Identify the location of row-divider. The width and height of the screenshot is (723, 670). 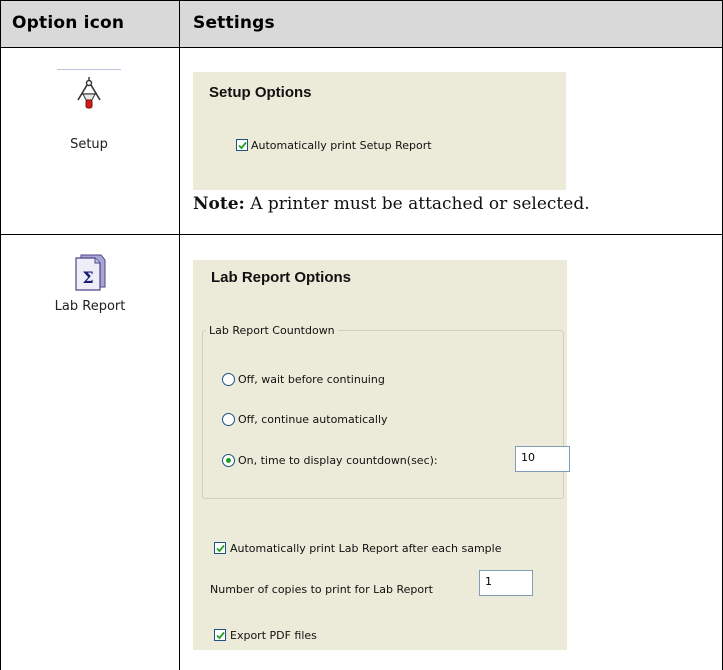
(361, 234).